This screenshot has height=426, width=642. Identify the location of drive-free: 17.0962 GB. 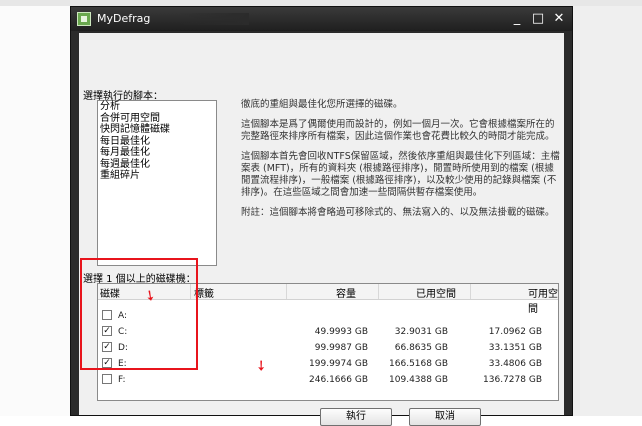
(515, 332).